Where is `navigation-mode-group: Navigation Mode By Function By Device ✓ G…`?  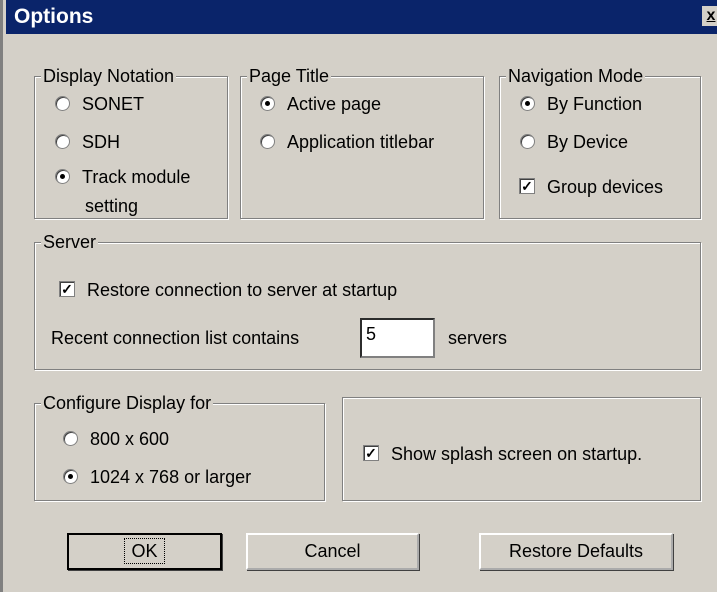 navigation-mode-group: Navigation Mode By Function By Device ✓ G… is located at coordinates (600, 142).